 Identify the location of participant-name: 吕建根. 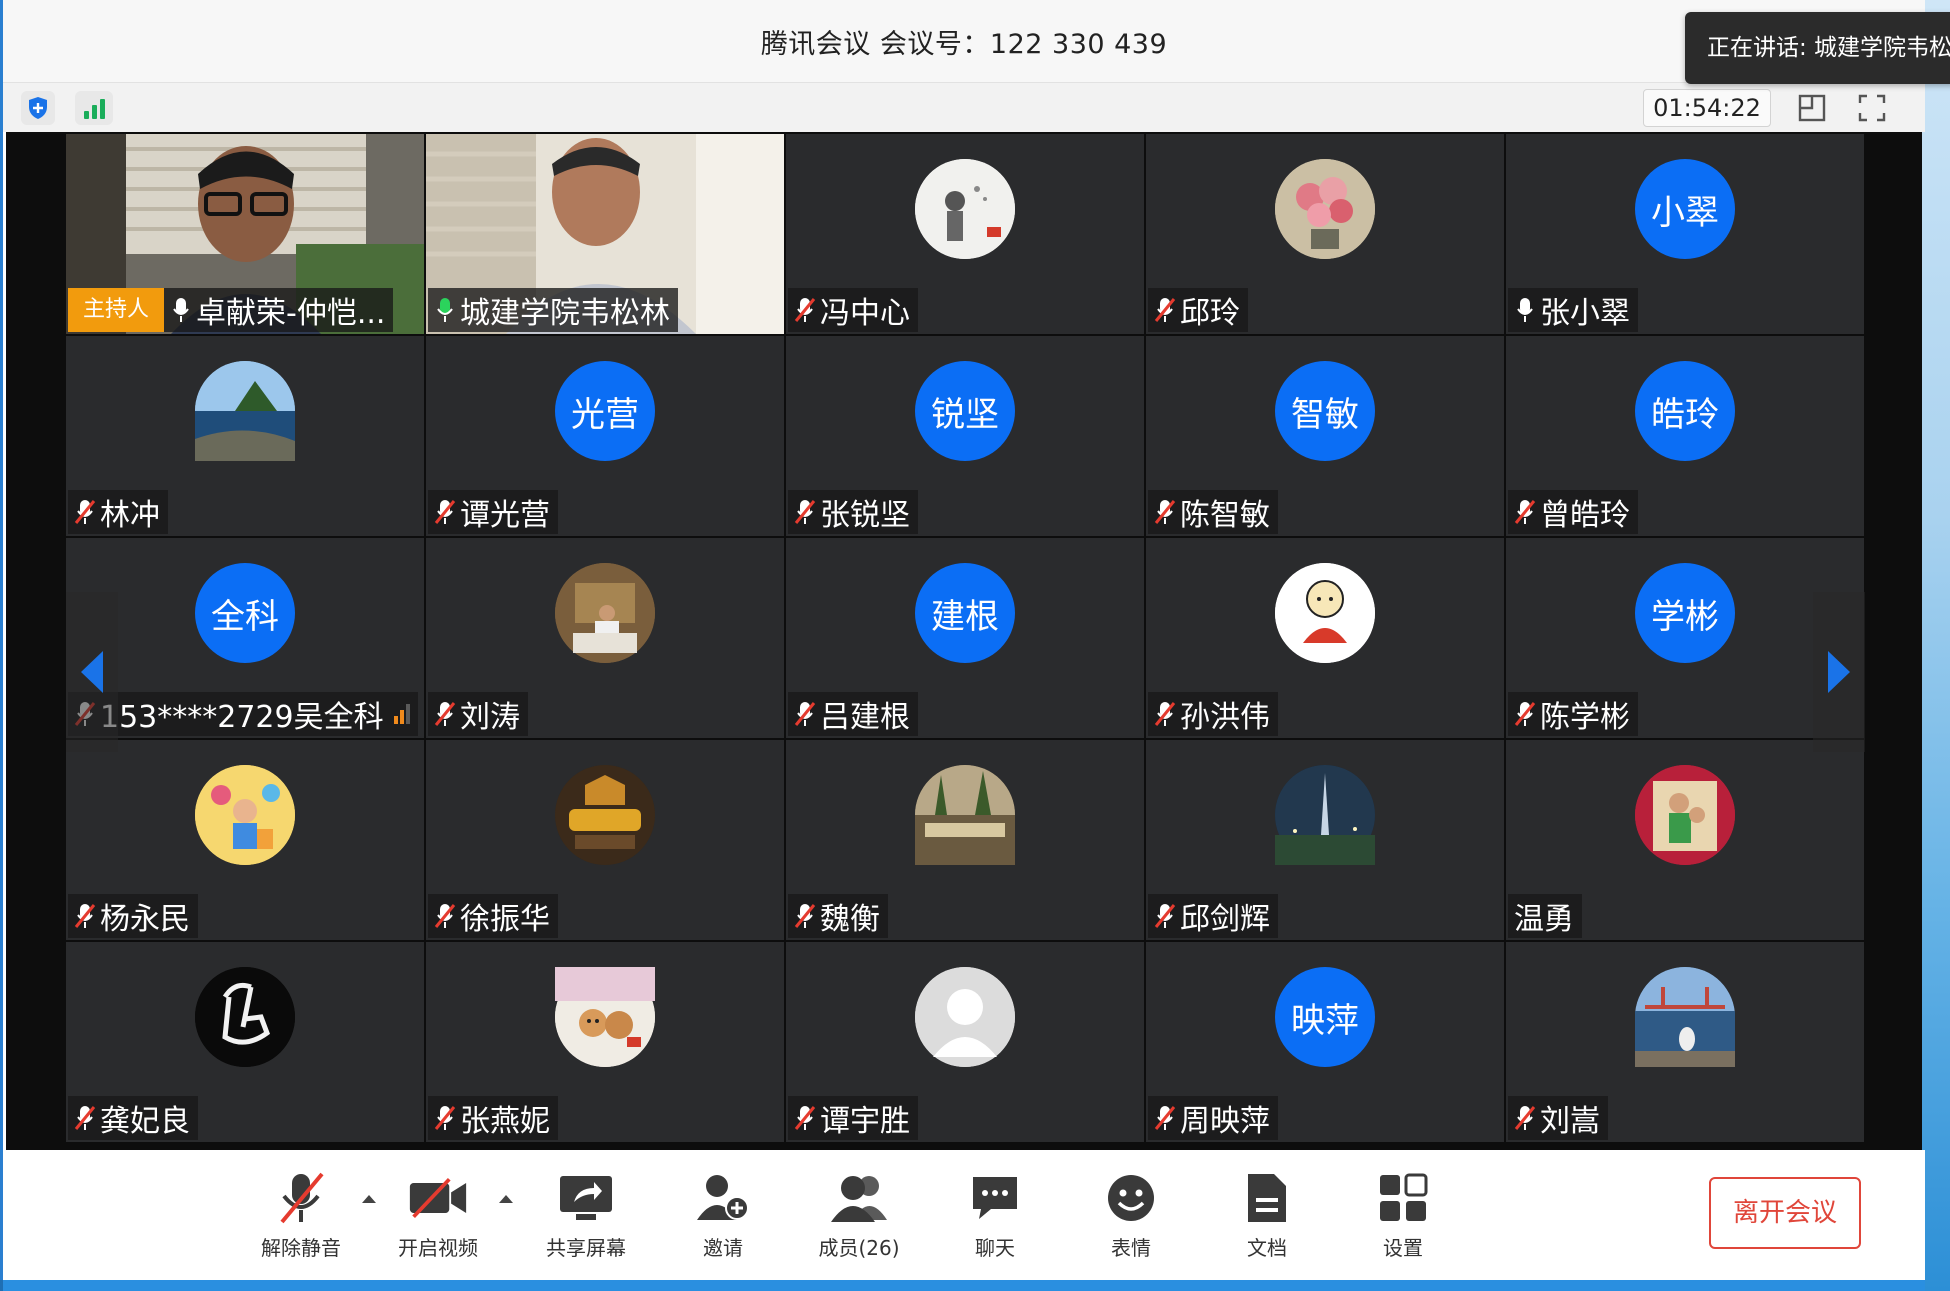
(865, 717).